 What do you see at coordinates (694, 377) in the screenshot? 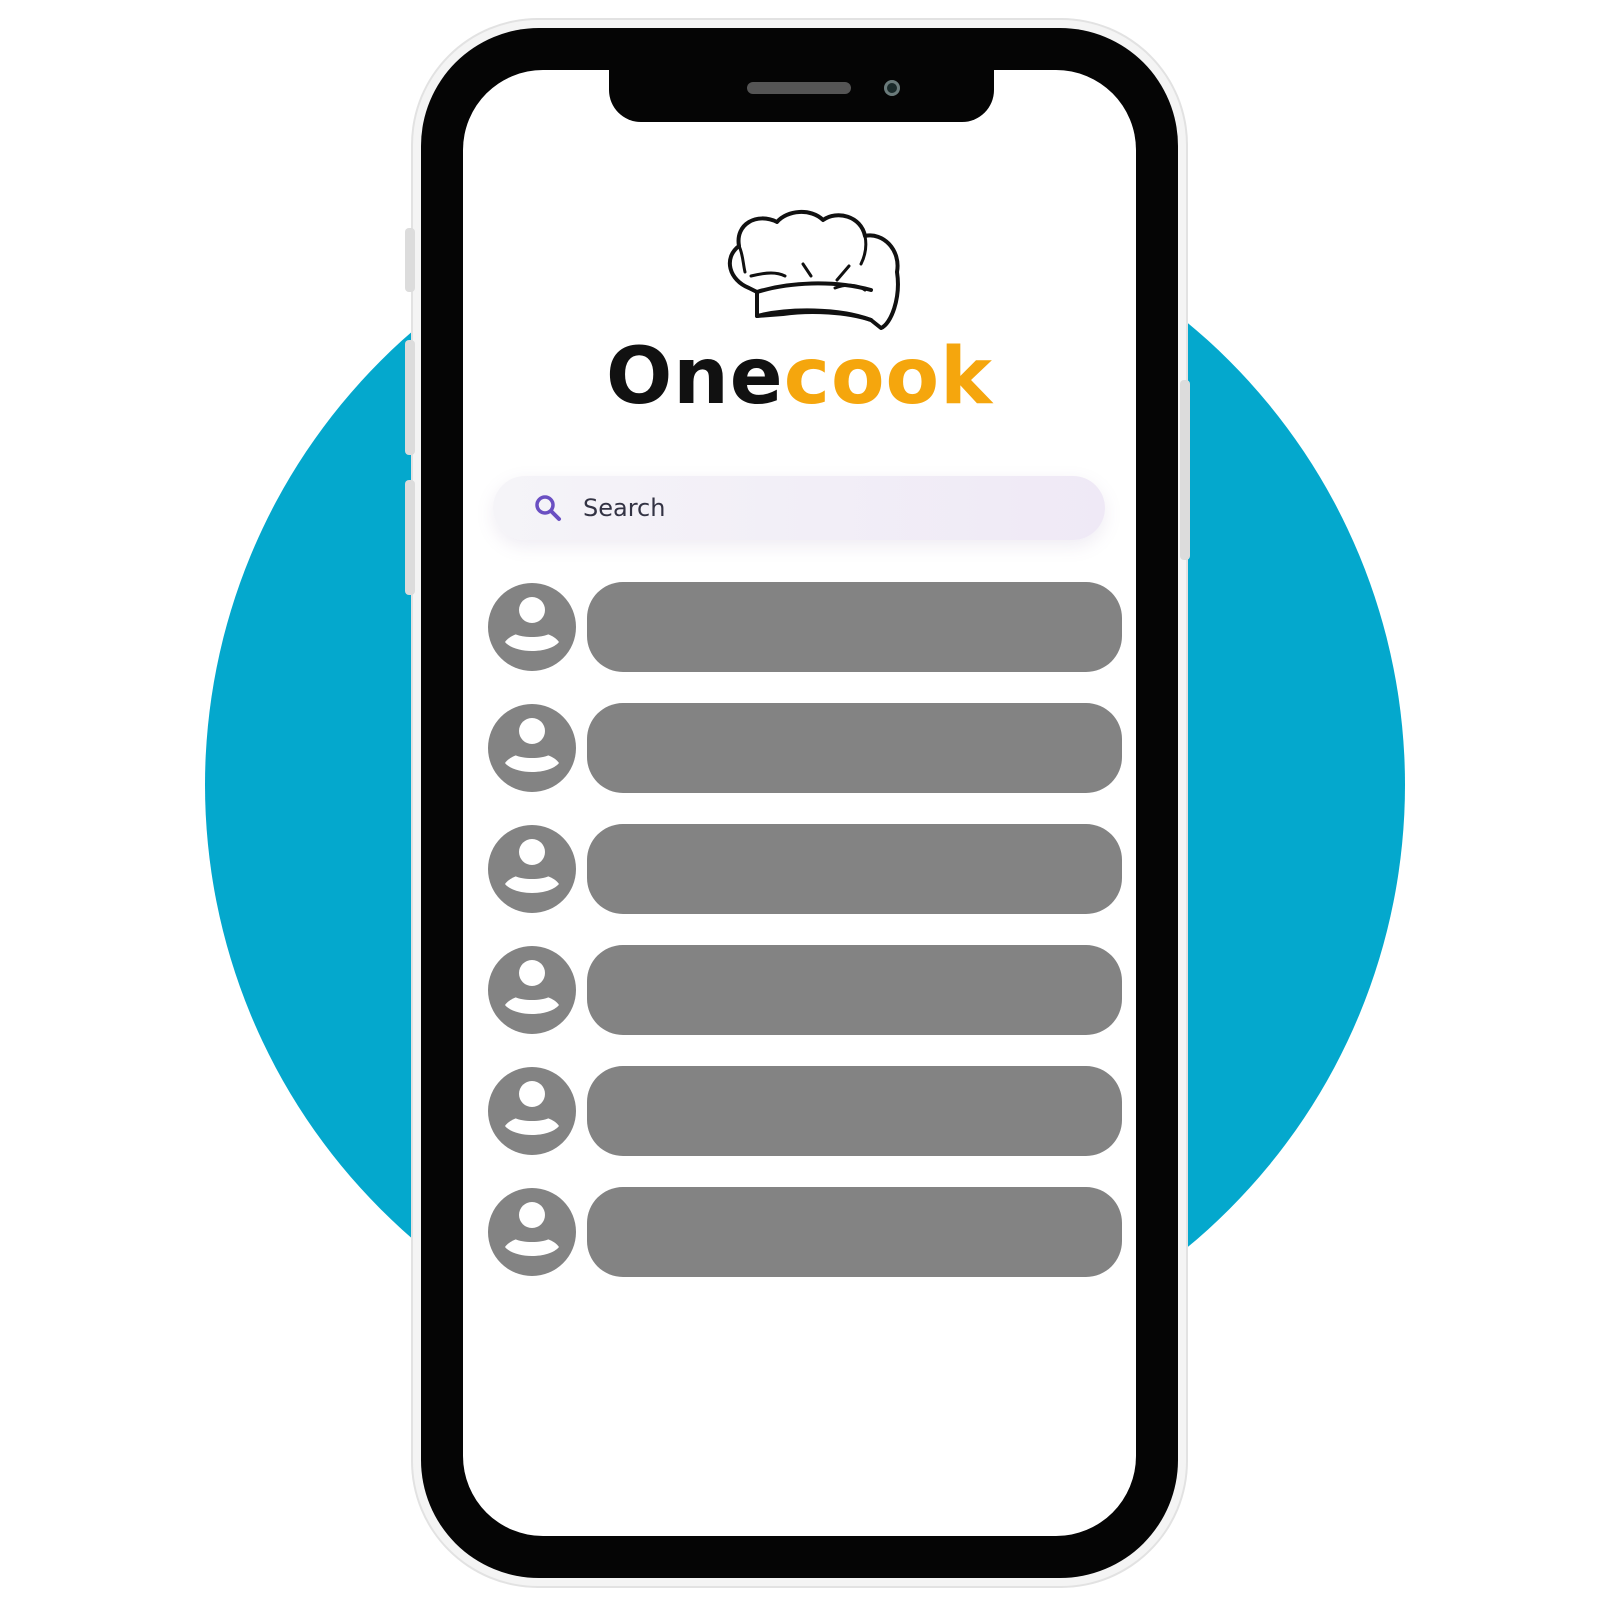
I see `brand-part-one: One` at bounding box center [694, 377].